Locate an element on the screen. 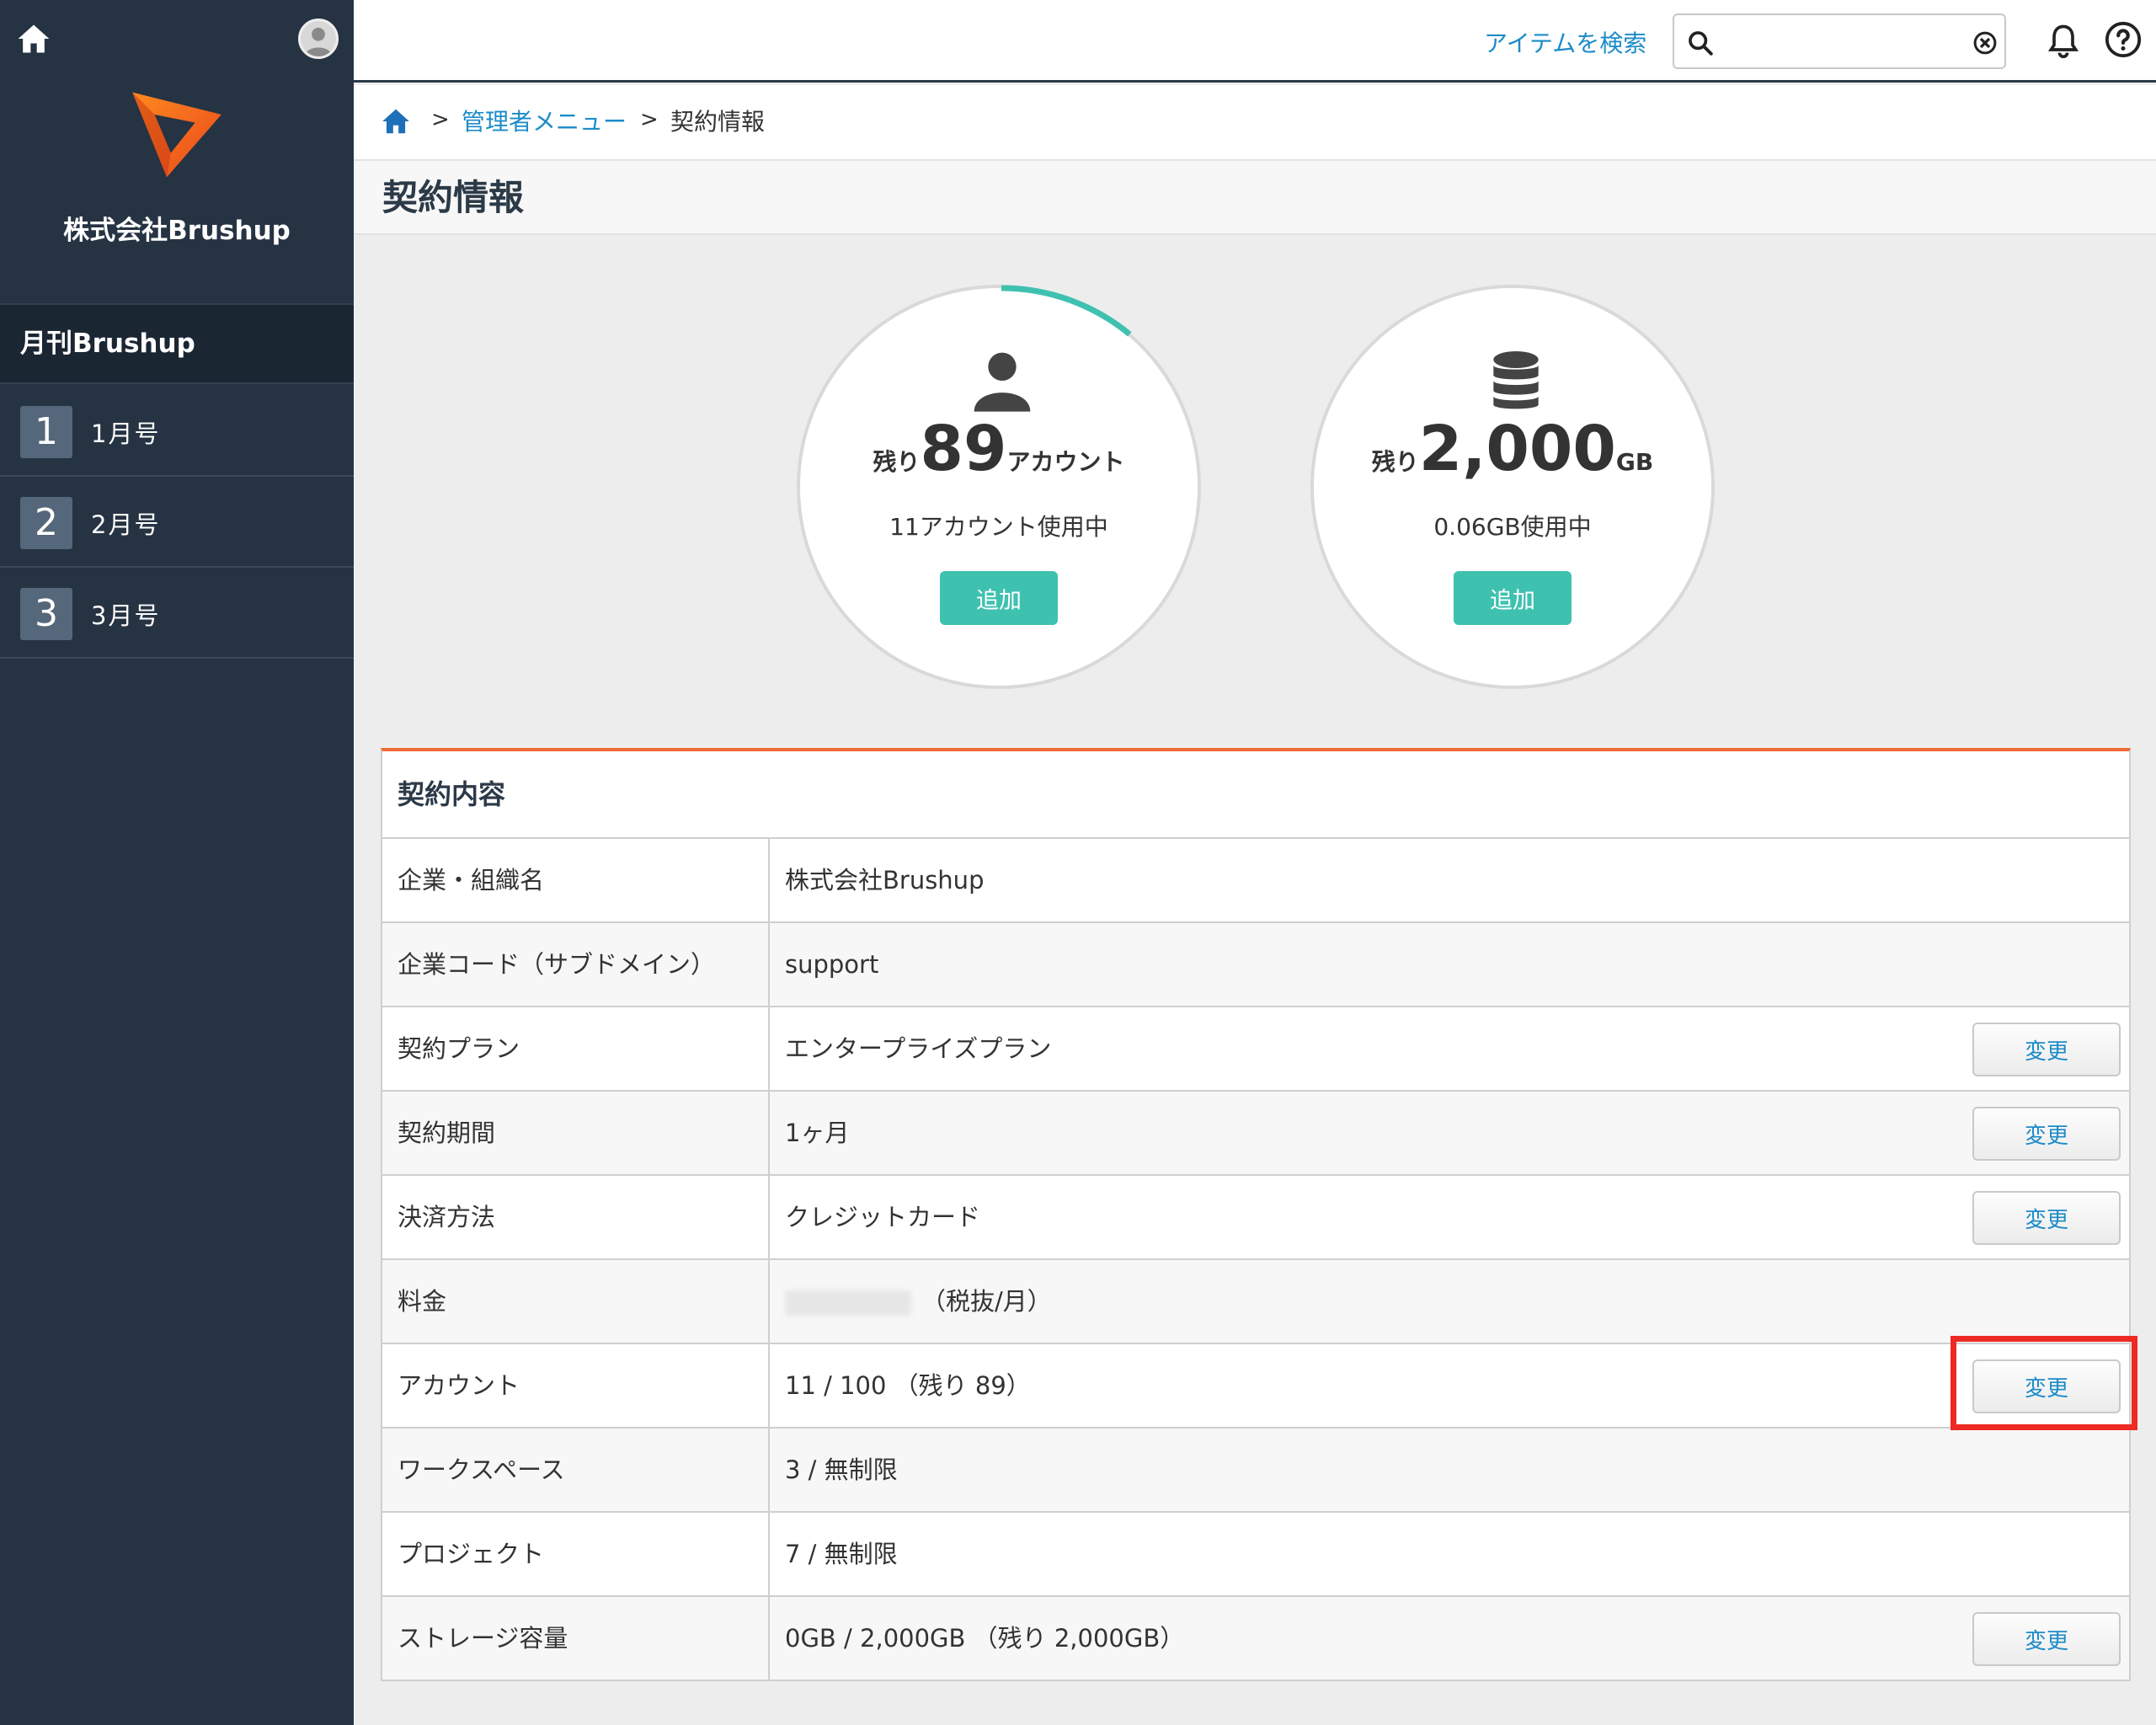 The image size is (2156, 1725). row-value: 3 / 無制限 is located at coordinates (841, 1469).